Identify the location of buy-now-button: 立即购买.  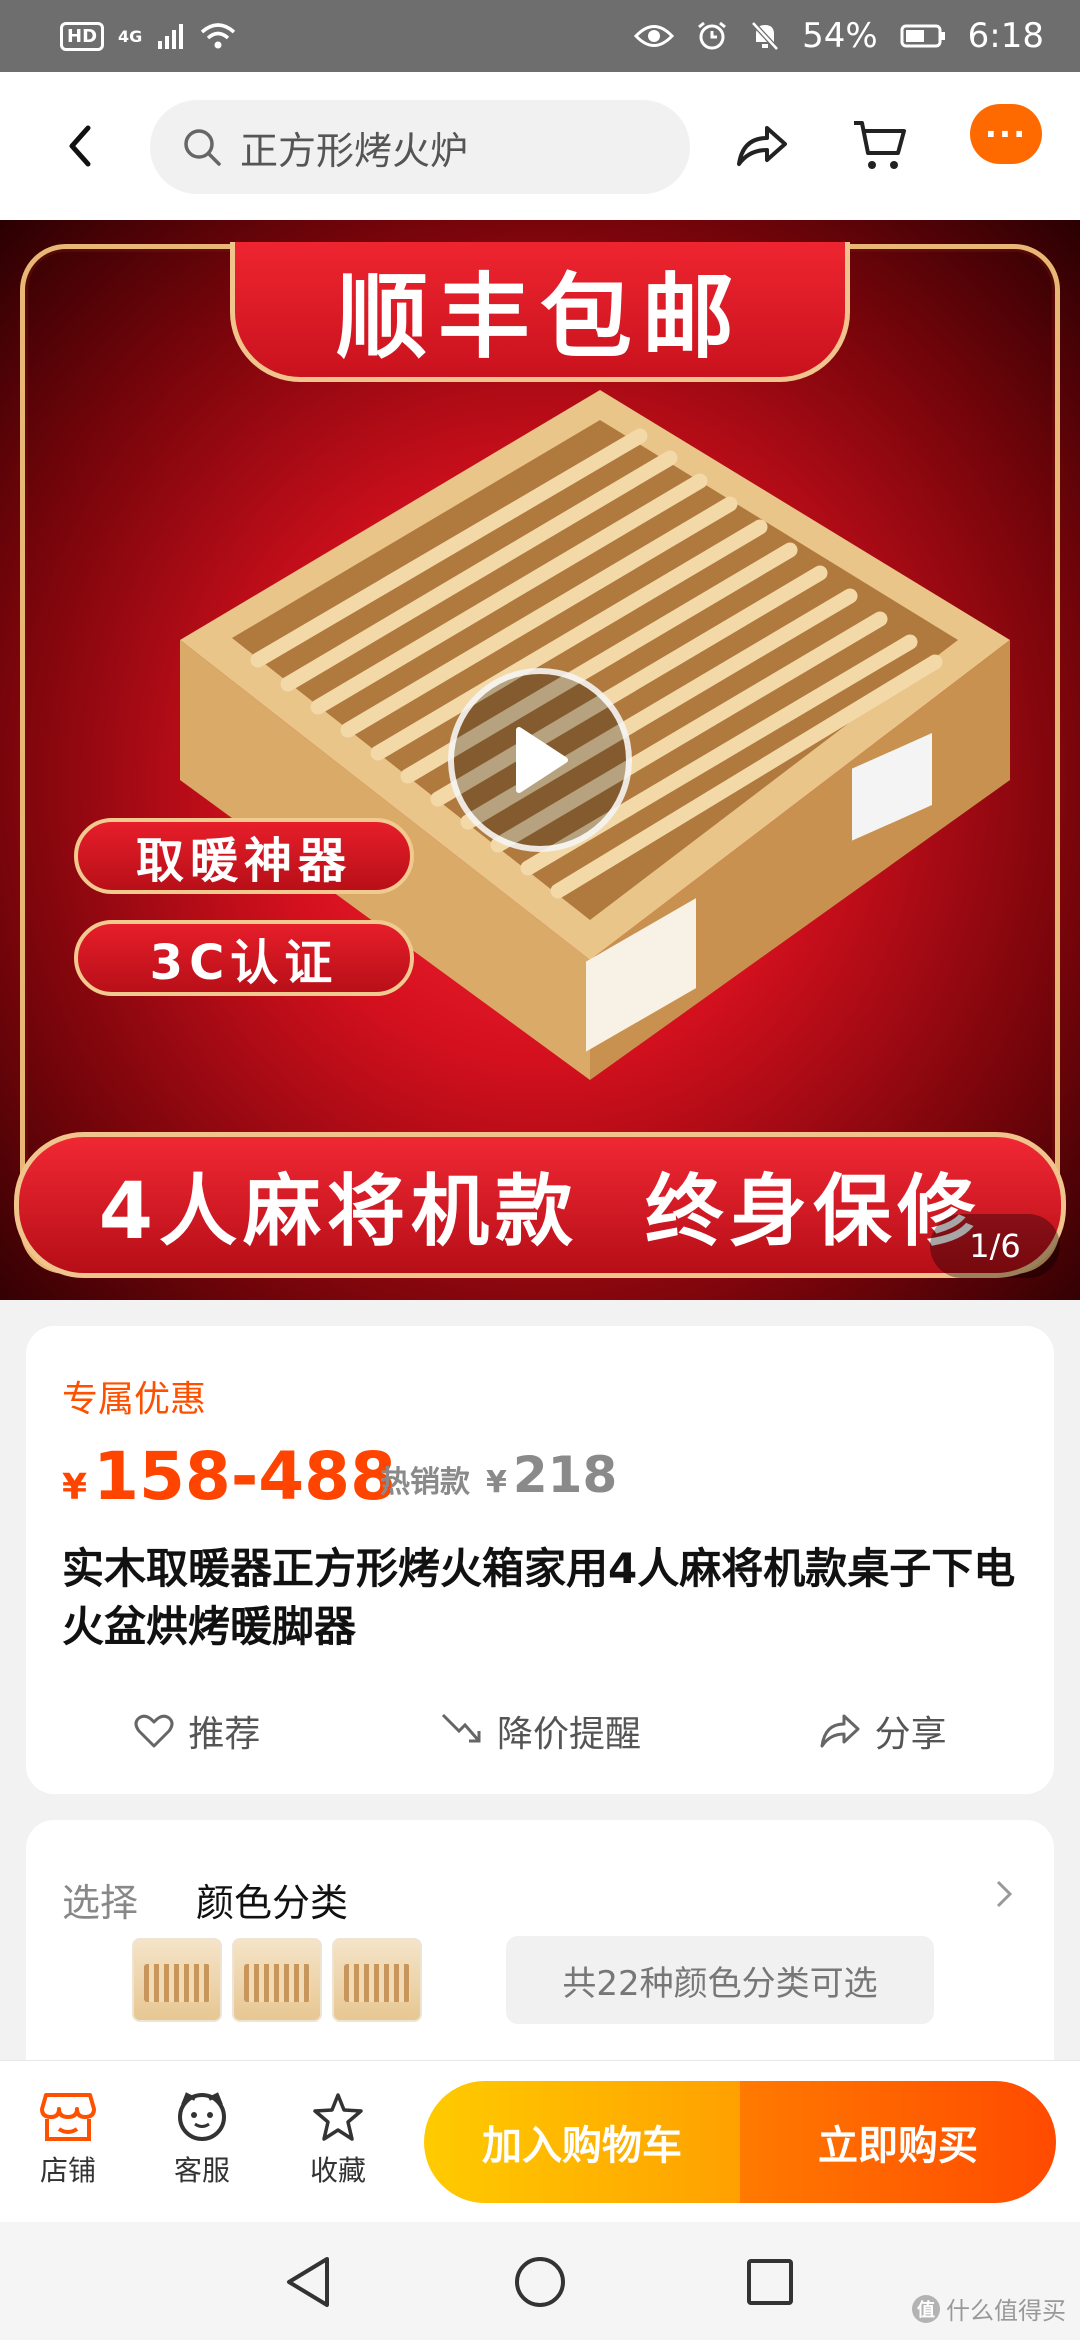
(898, 2142).